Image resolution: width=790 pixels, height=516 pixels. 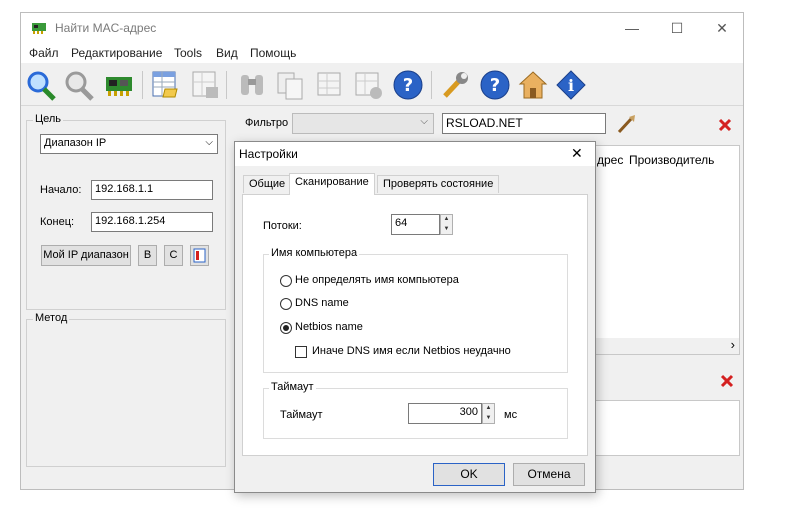 I want to click on range-select: Диапазон IP ⌵, so click(x=129, y=144).